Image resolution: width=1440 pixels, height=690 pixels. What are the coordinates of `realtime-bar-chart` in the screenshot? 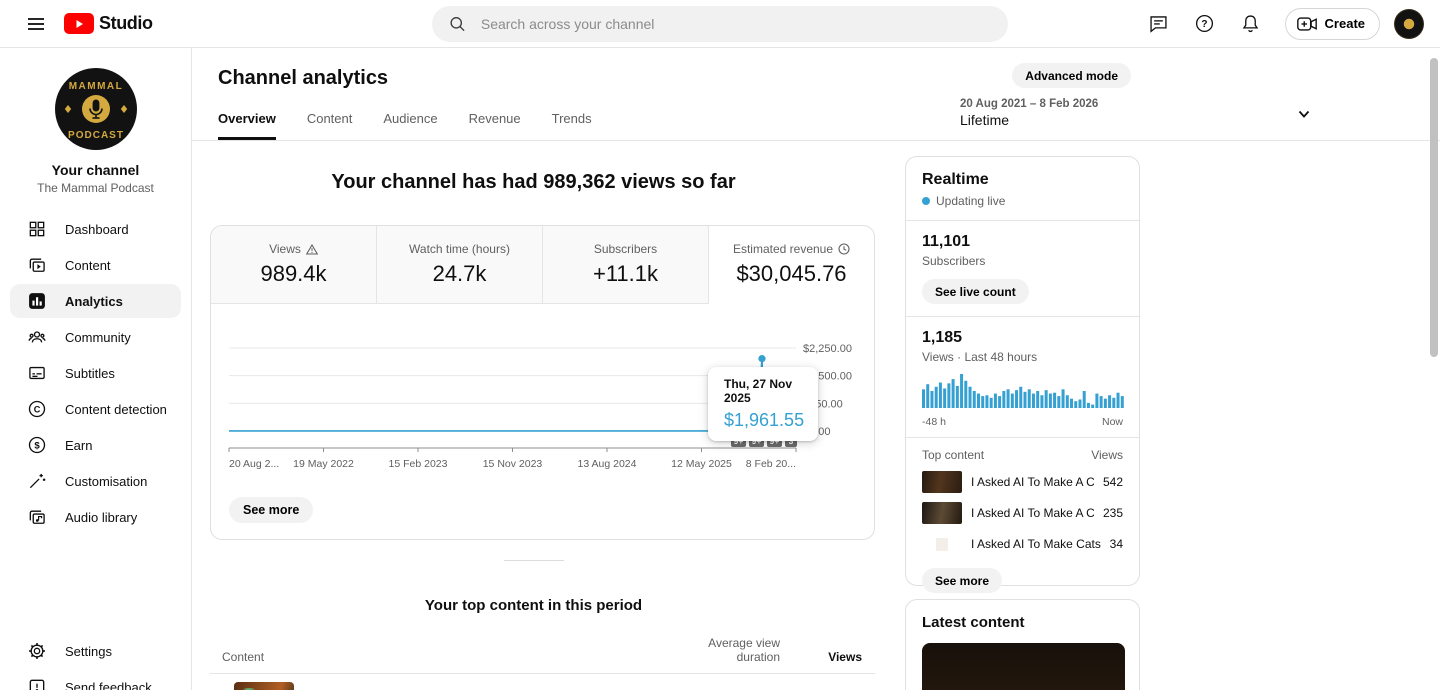 It's located at (1023, 391).